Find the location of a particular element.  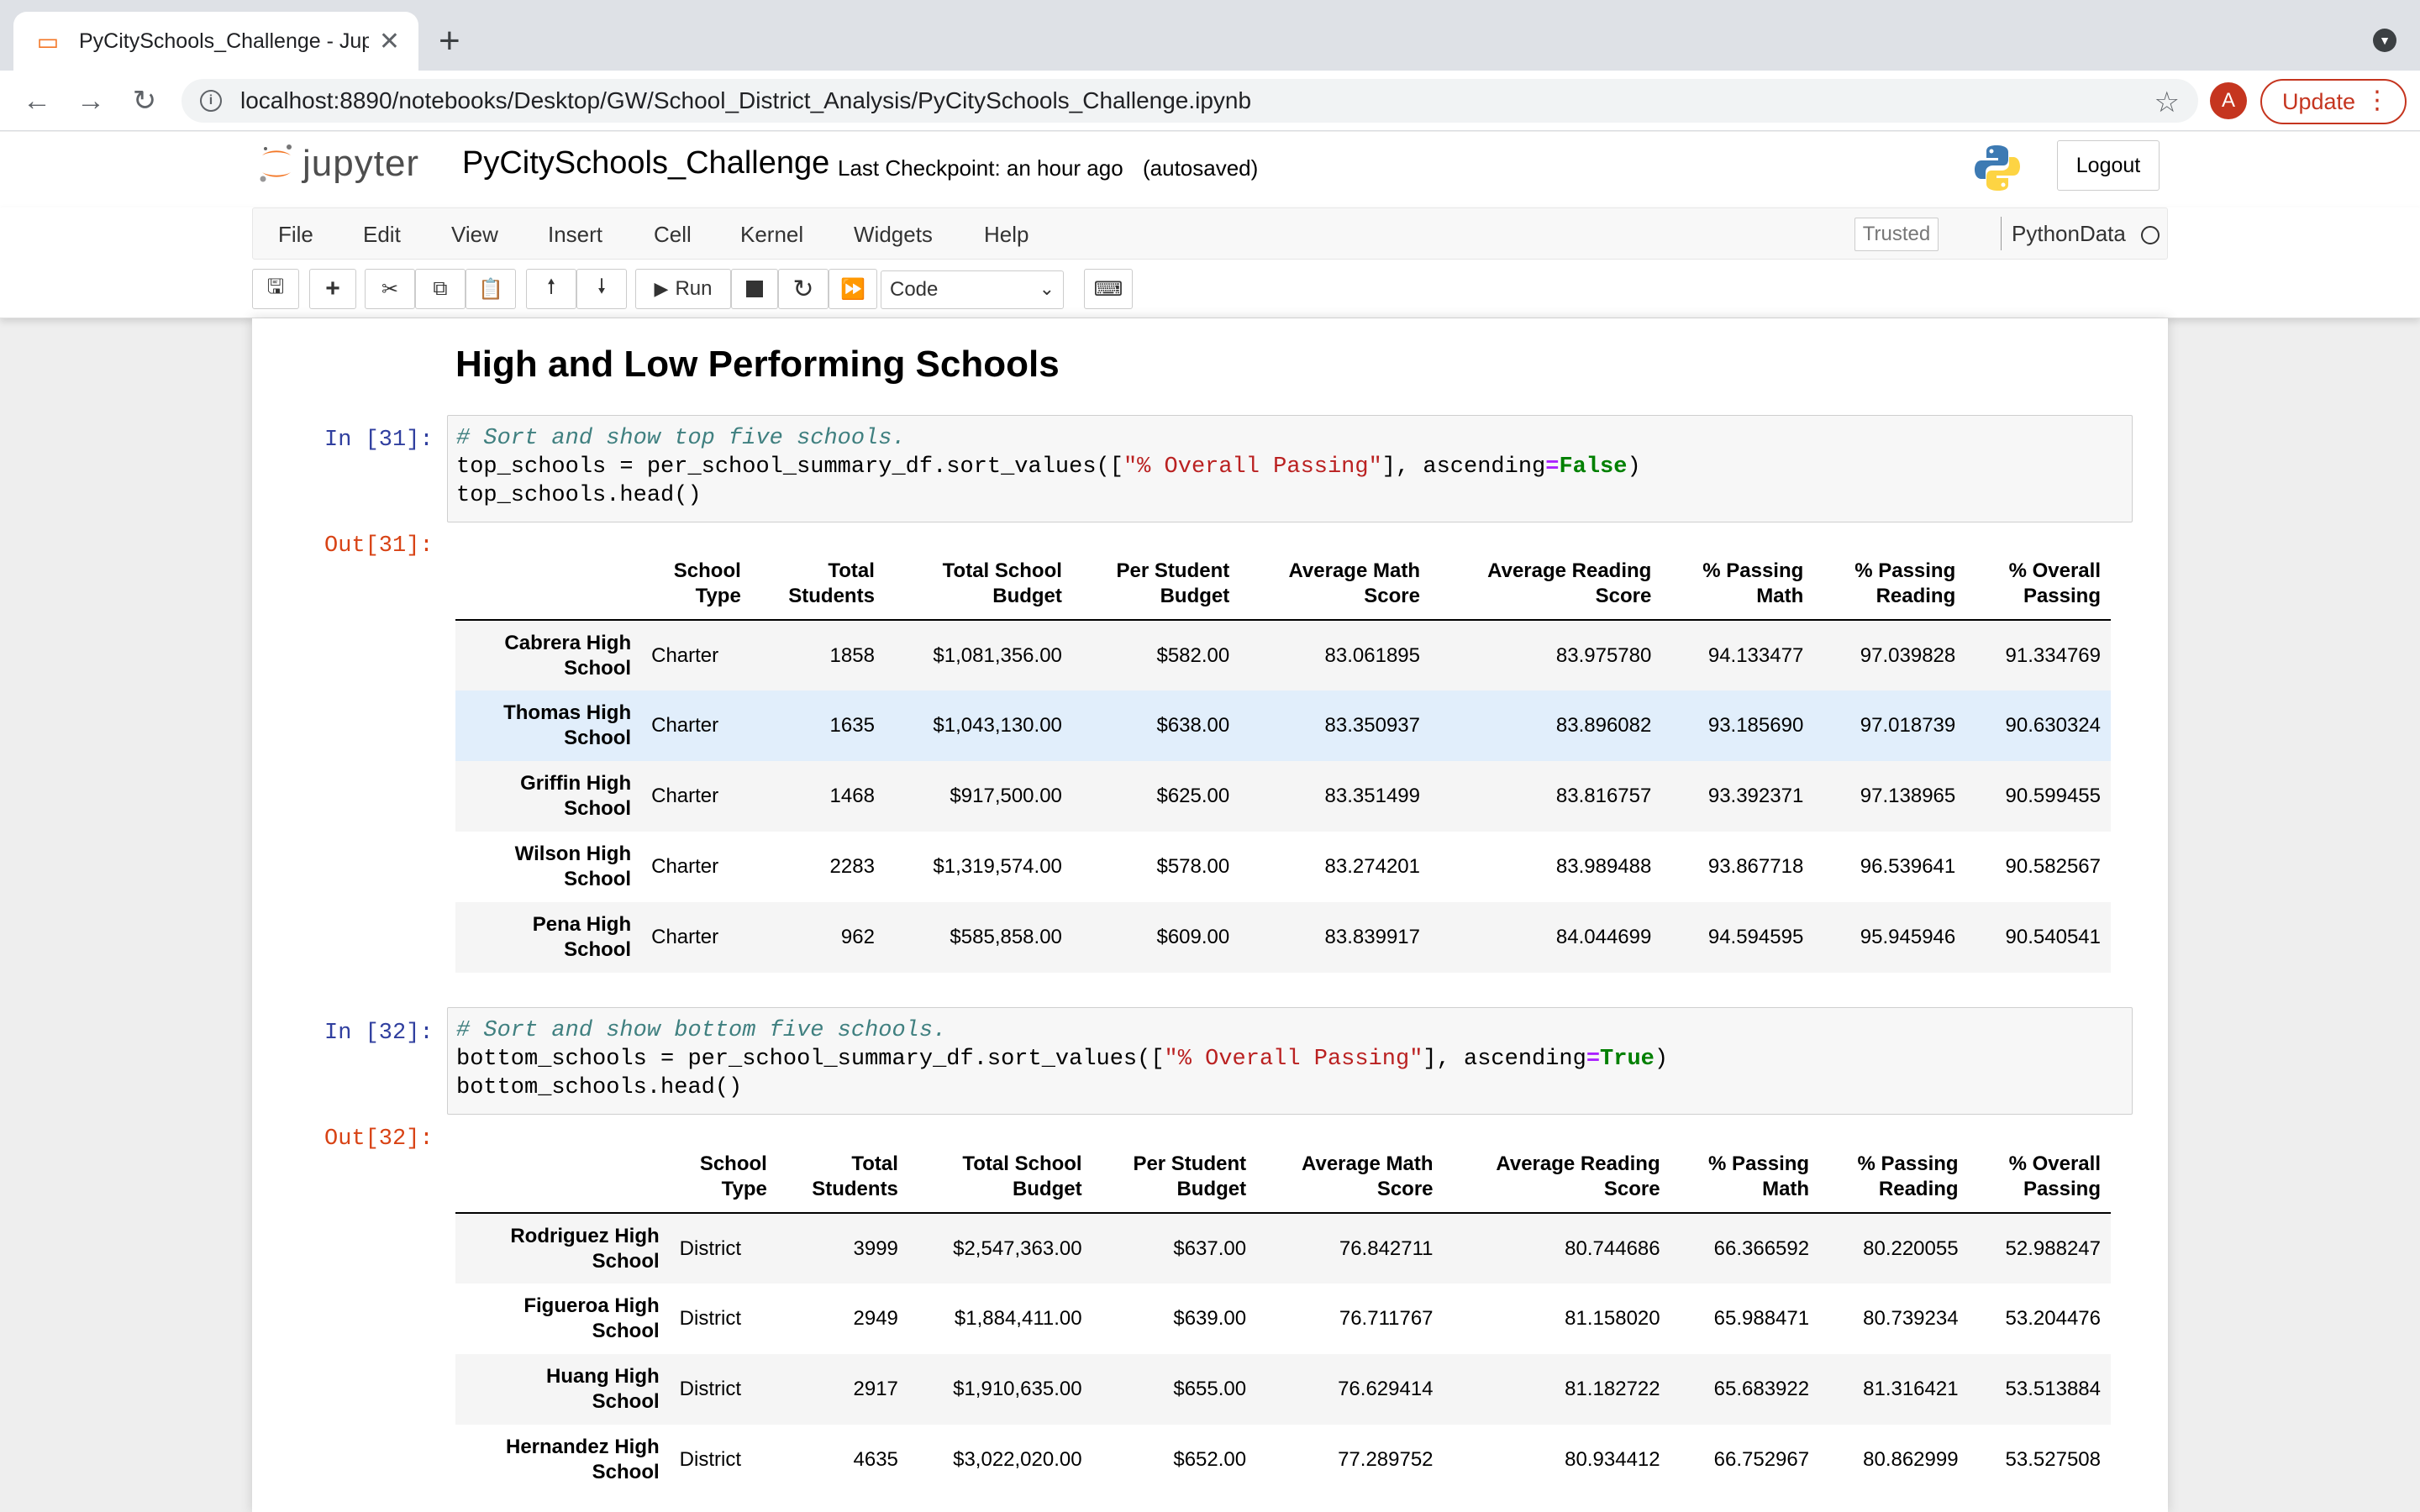

row-index-school-name: Cabrera High School is located at coordinates (548, 655).